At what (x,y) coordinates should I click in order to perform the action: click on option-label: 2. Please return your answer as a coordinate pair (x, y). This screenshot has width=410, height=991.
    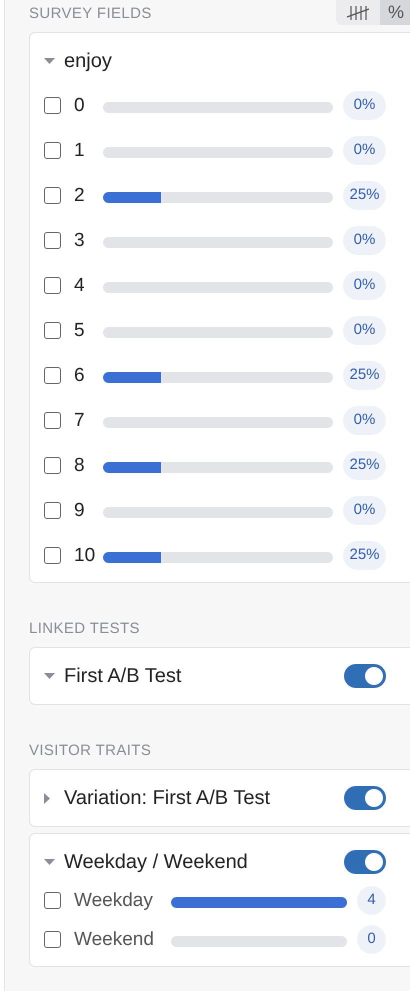
    Looking at the image, I should click on (80, 195).